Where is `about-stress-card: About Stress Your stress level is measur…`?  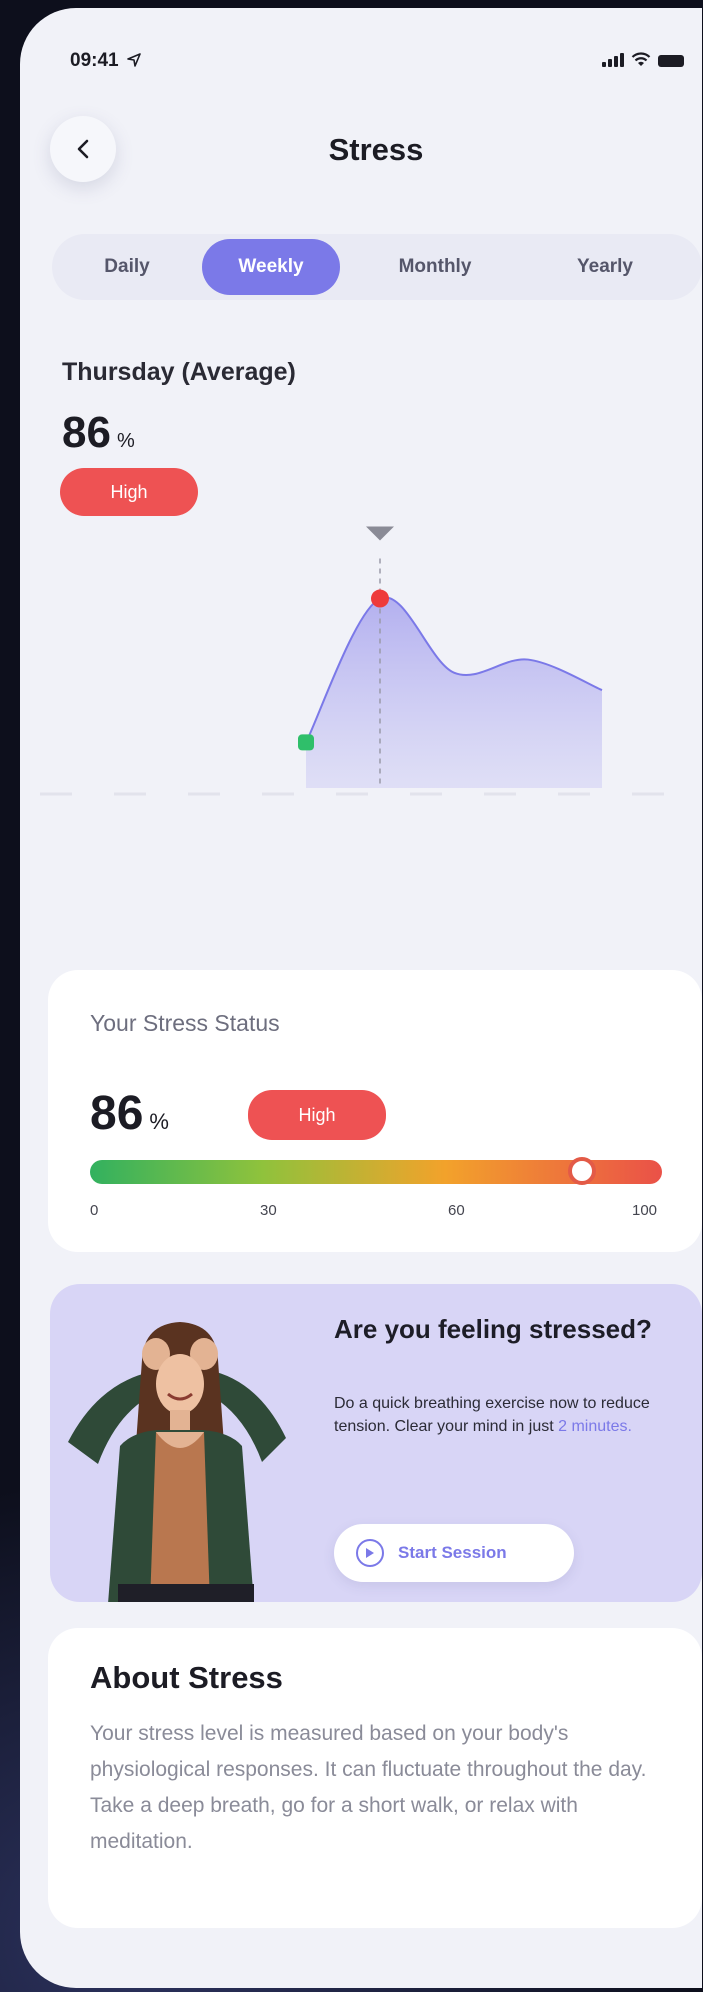
about-stress-card: About Stress Your stress level is measur… is located at coordinates (375, 1778).